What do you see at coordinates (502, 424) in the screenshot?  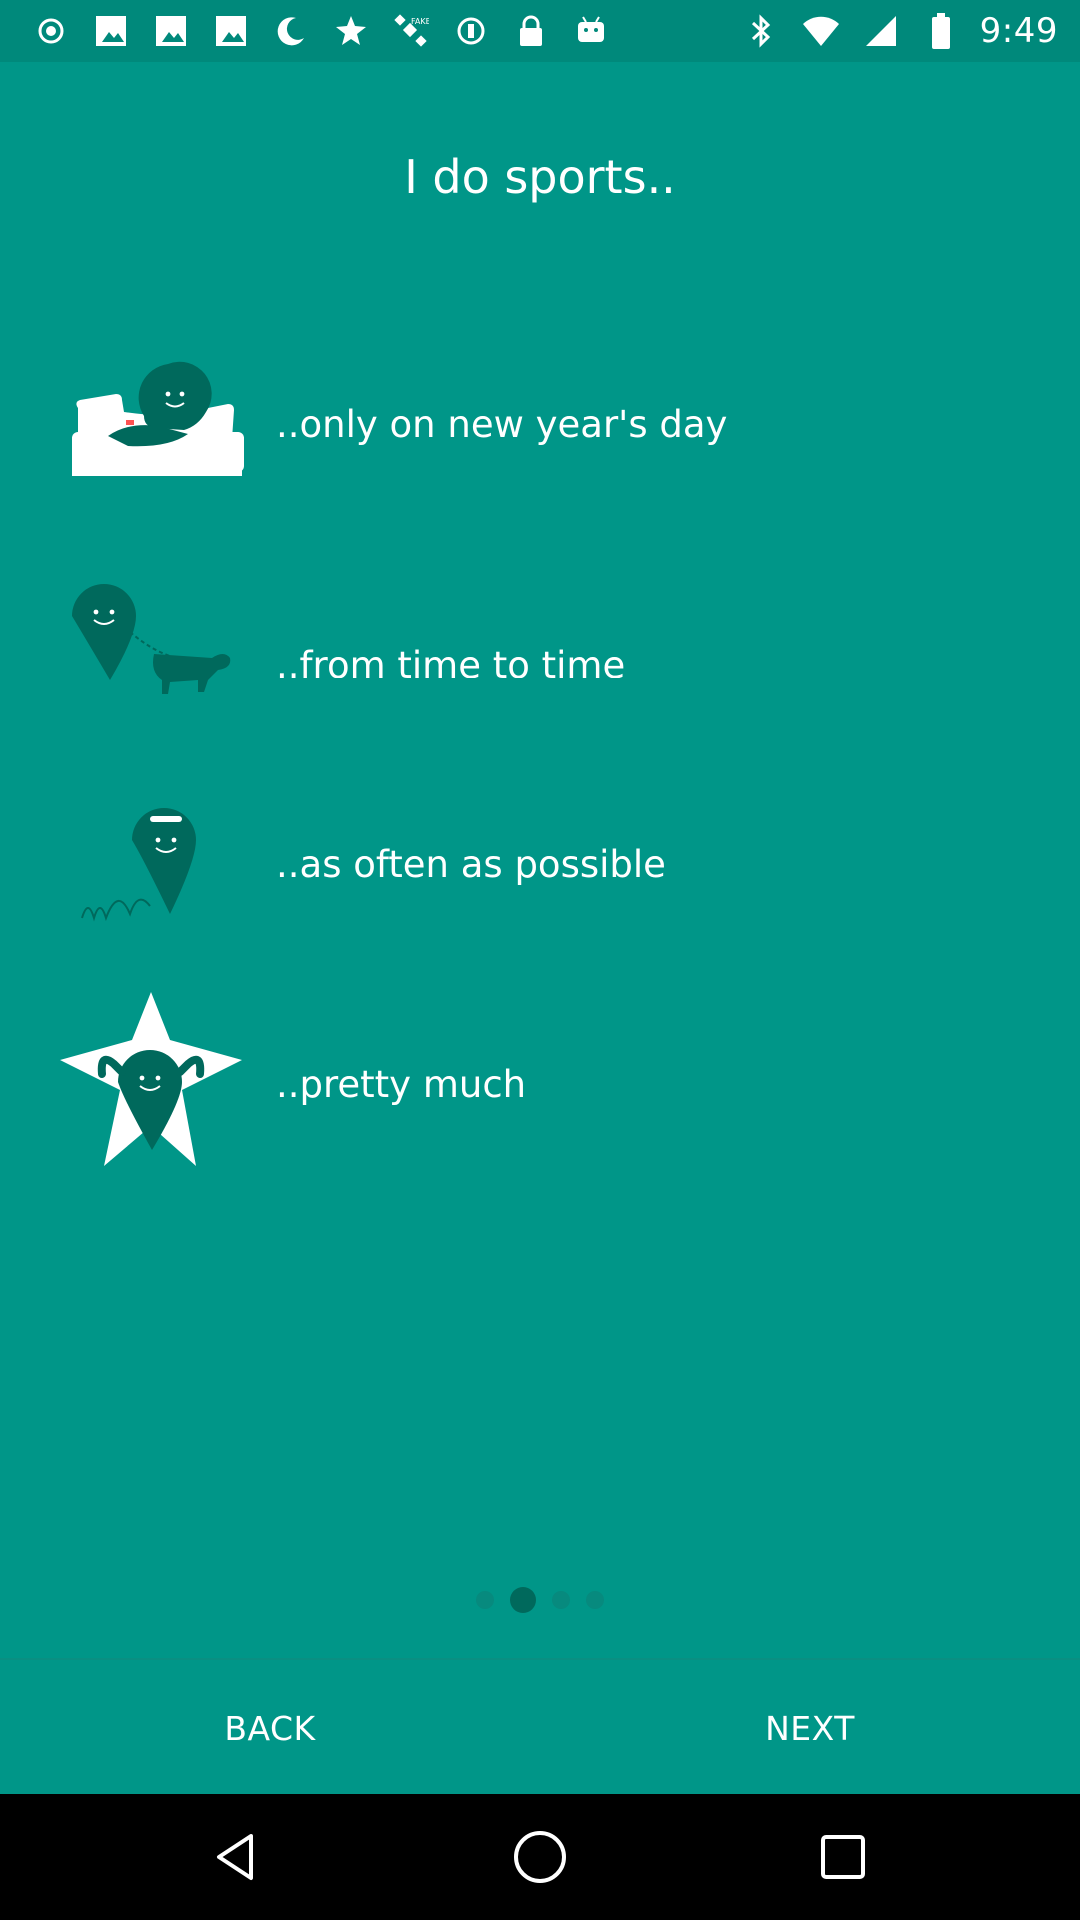 I see `option-label: ..only on new year's day` at bounding box center [502, 424].